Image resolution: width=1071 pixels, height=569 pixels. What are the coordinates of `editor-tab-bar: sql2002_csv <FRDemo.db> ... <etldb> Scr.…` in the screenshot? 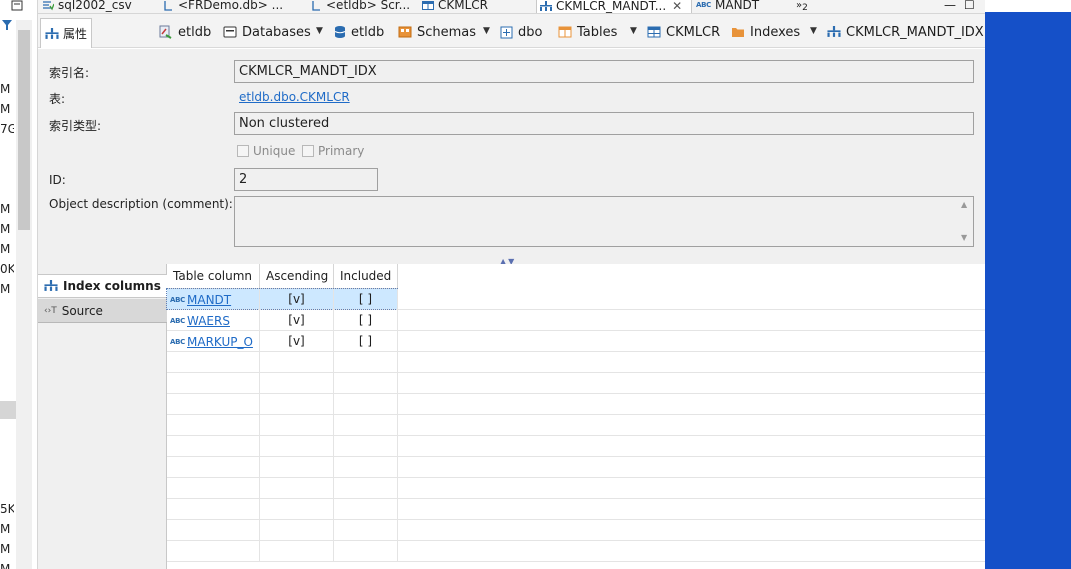 It's located at (511, 7).